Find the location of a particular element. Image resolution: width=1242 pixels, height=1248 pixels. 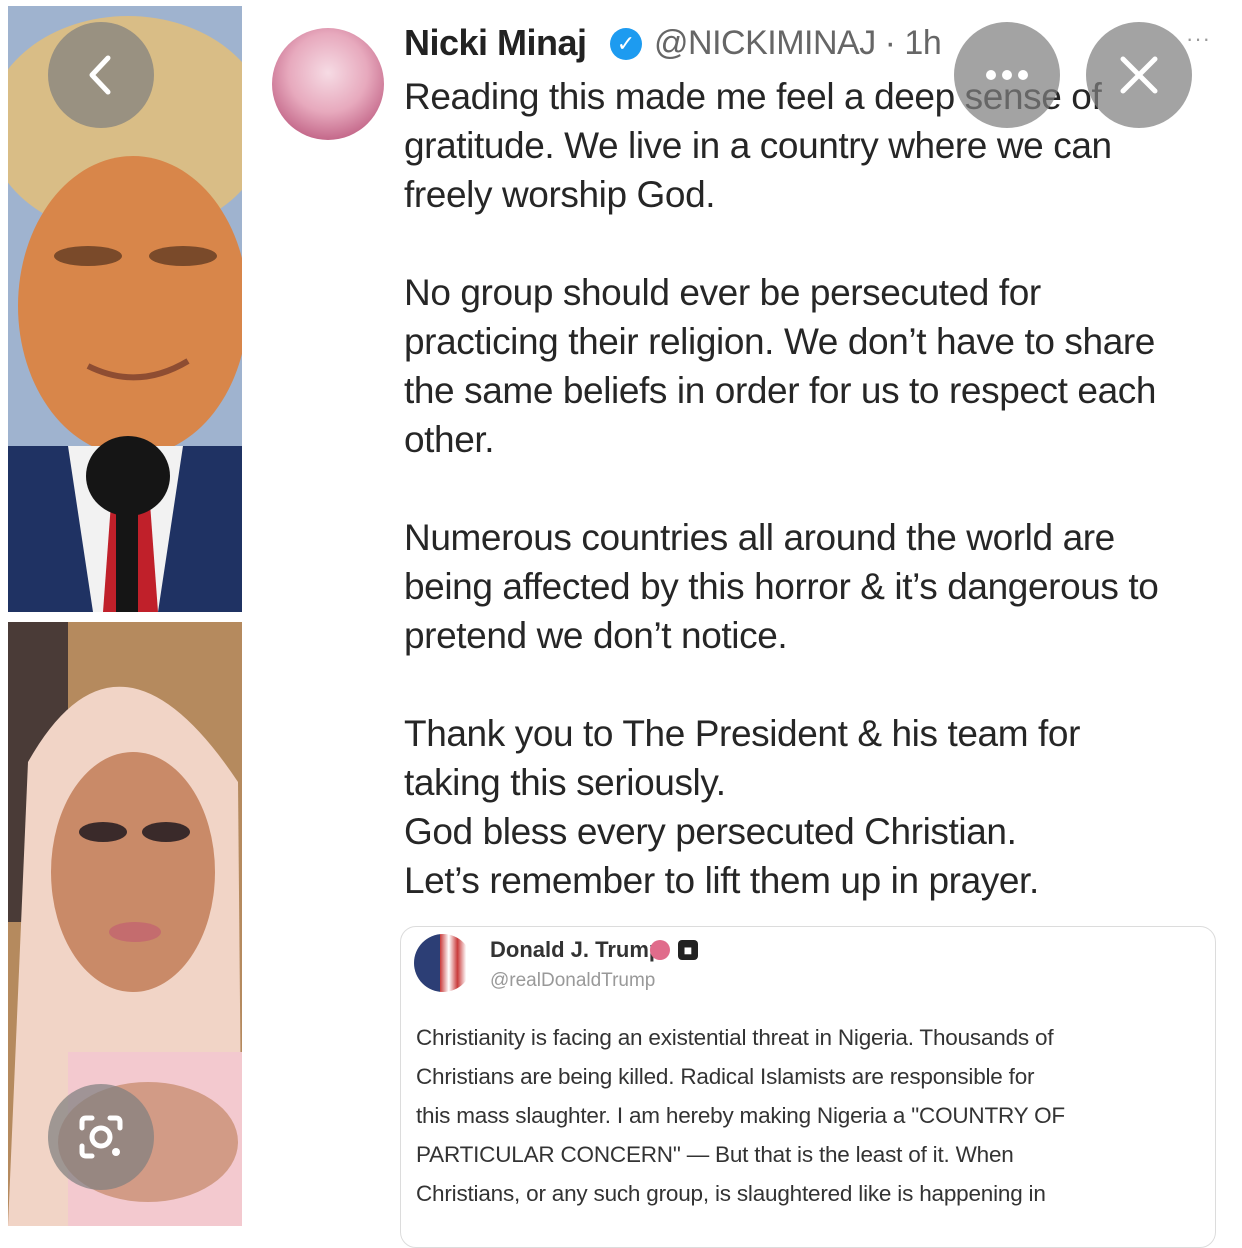

back-button is located at coordinates (101, 75).